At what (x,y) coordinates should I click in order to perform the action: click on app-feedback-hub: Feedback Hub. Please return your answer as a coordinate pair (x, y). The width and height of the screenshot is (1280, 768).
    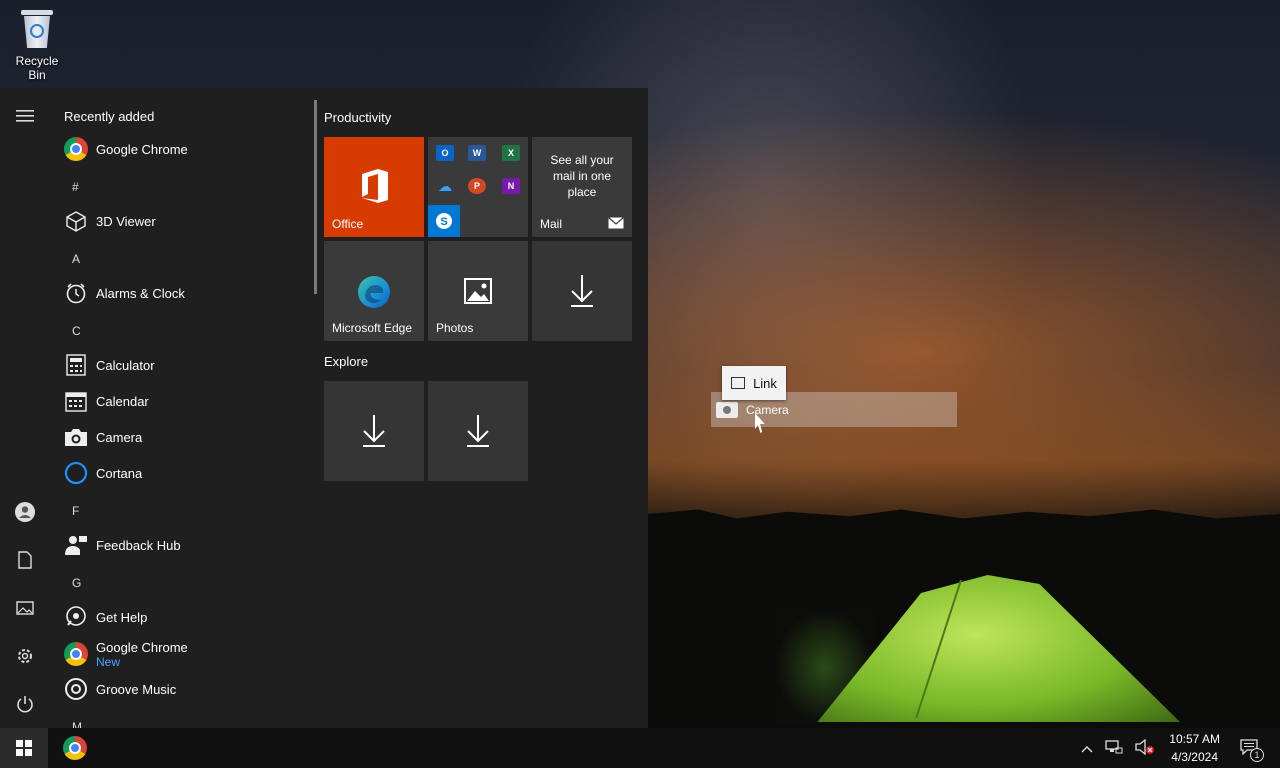
    Looking at the image, I should click on (122, 545).